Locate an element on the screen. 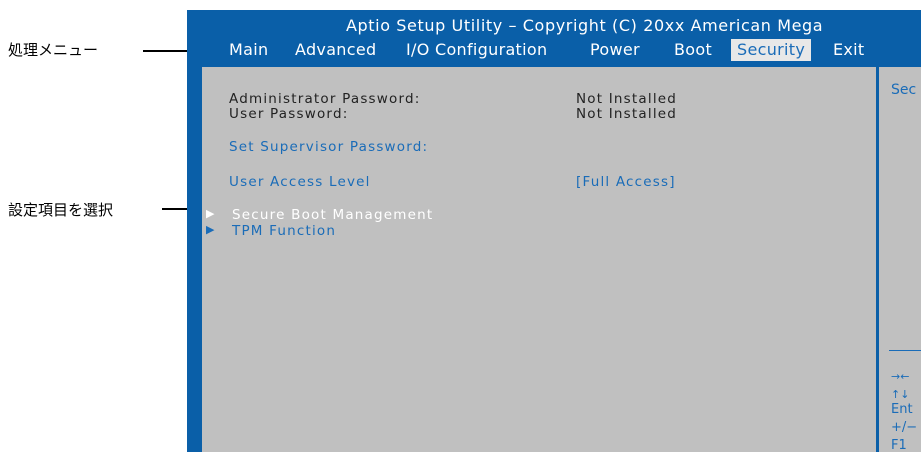 The width and height of the screenshot is (921, 452). set-supervisor-password: Set Supervisor Password: is located at coordinates (328, 147).